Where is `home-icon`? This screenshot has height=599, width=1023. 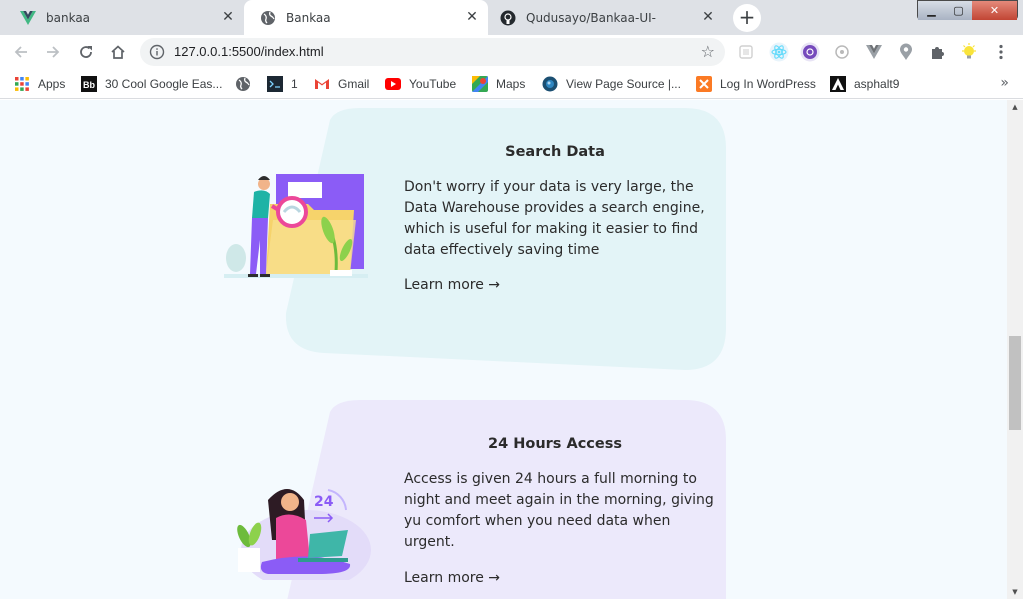 home-icon is located at coordinates (118, 52).